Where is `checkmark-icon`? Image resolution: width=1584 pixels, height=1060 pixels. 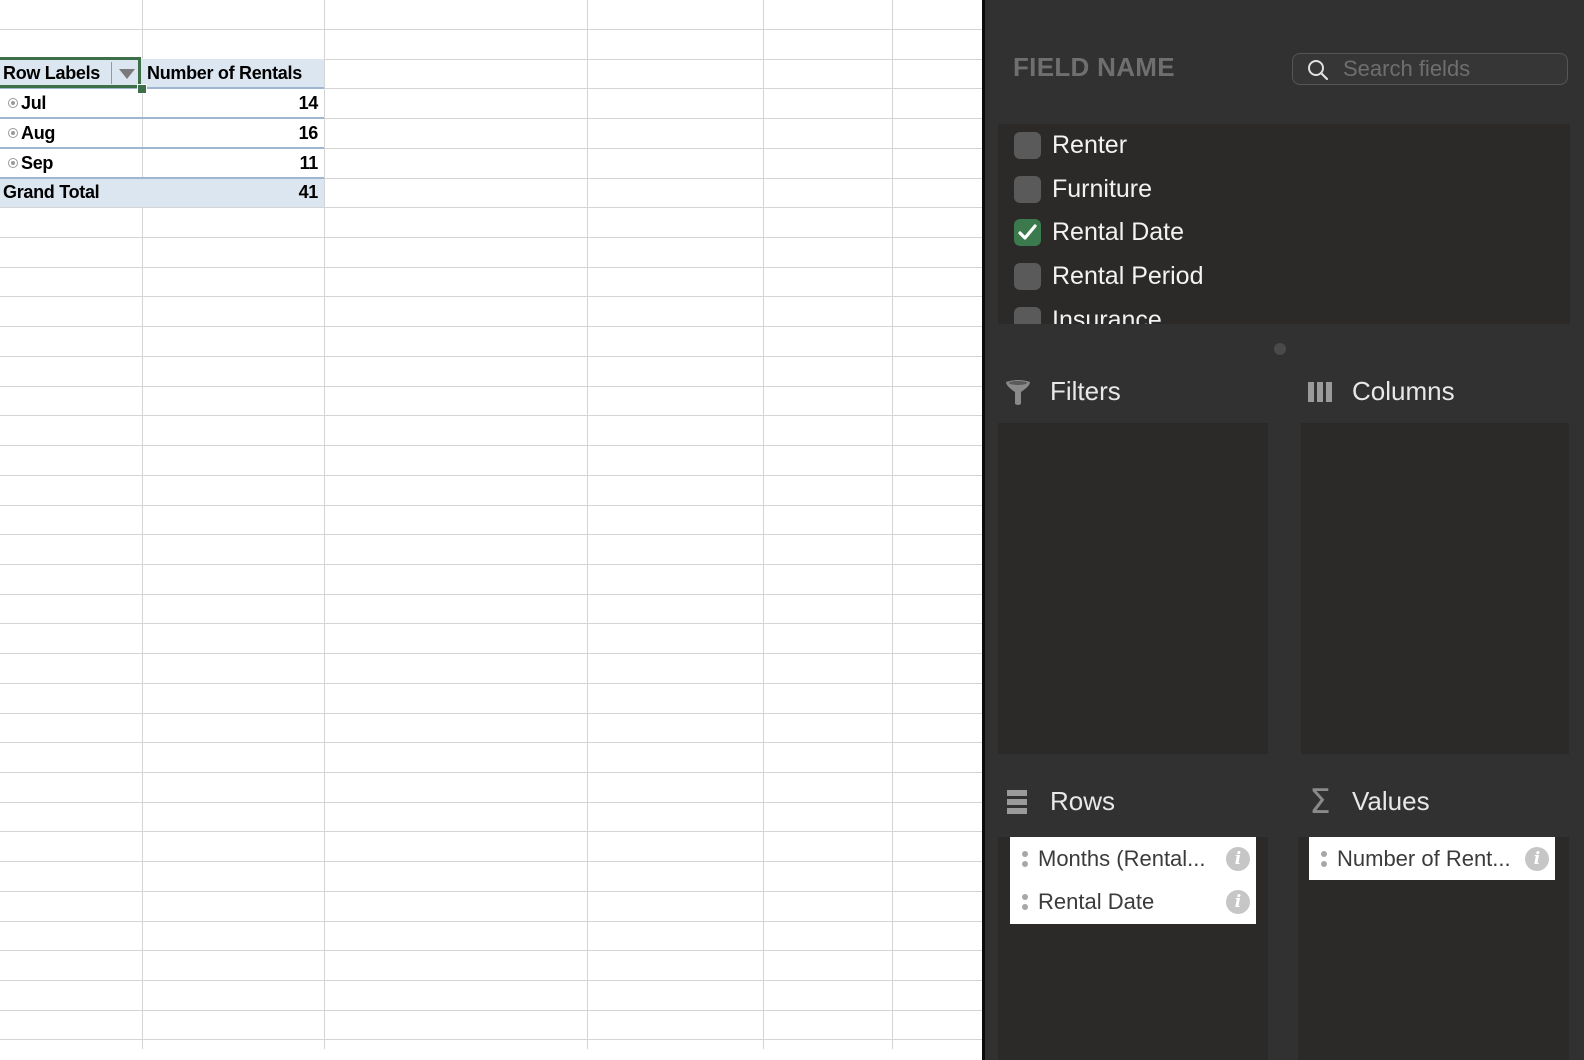
checkmark-icon is located at coordinates (1027, 231).